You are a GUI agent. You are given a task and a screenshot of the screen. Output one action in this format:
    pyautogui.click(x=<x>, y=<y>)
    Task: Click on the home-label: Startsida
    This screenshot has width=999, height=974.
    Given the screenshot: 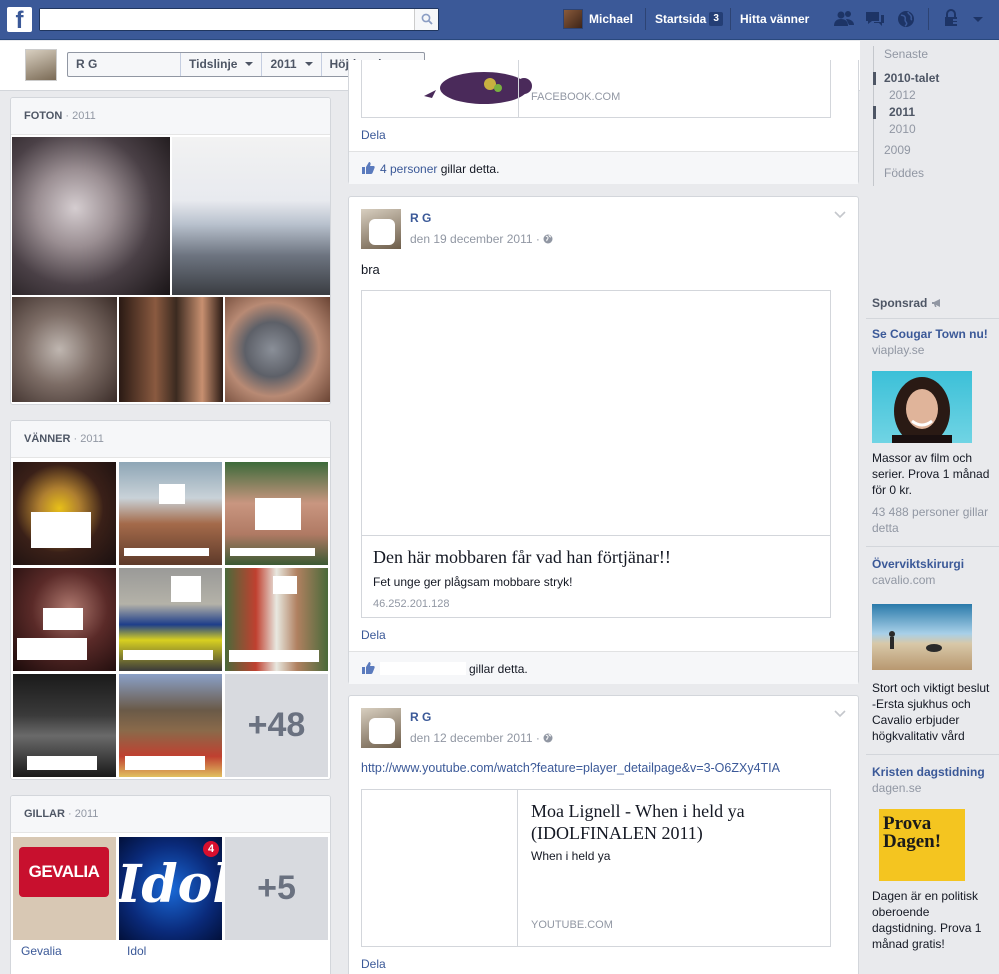 What is the action you would take?
    pyautogui.click(x=681, y=19)
    